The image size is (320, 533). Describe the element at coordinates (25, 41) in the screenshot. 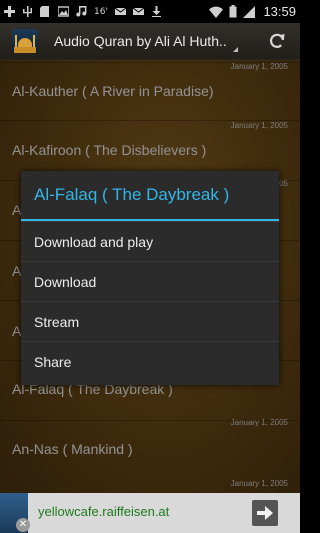

I see `app-icon` at that location.